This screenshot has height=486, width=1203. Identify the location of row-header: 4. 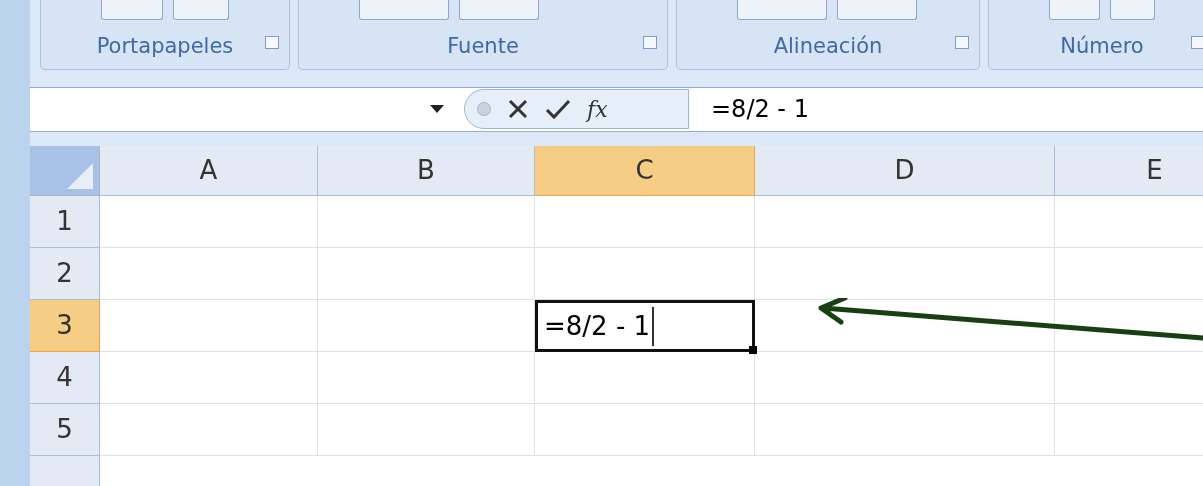
(65, 378).